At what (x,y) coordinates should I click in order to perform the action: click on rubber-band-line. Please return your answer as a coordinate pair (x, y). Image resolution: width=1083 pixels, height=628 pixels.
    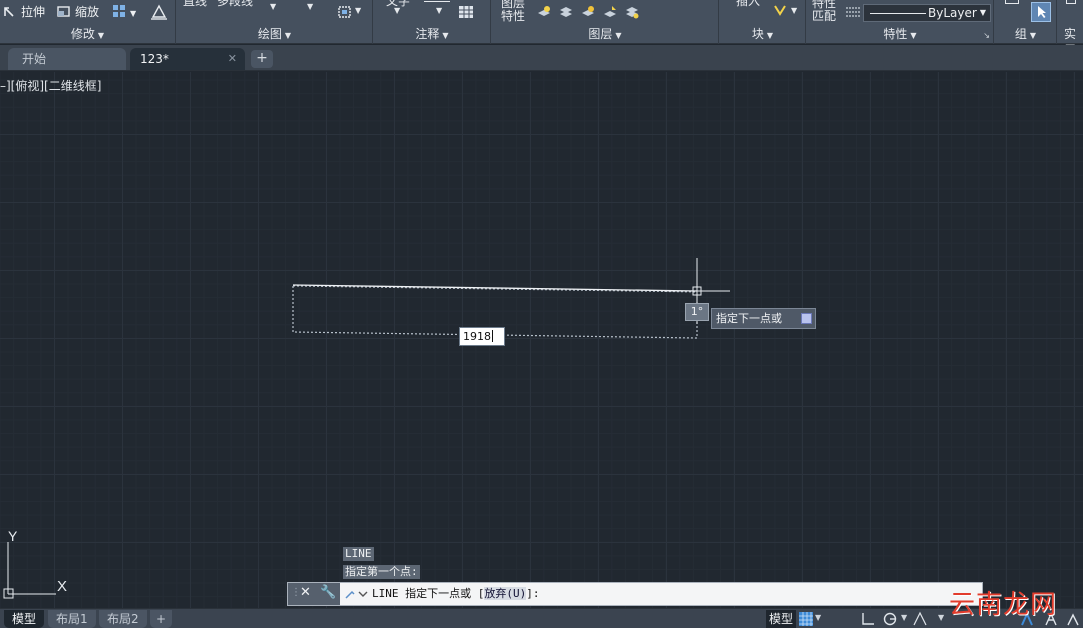
    Looking at the image, I should click on (495, 288).